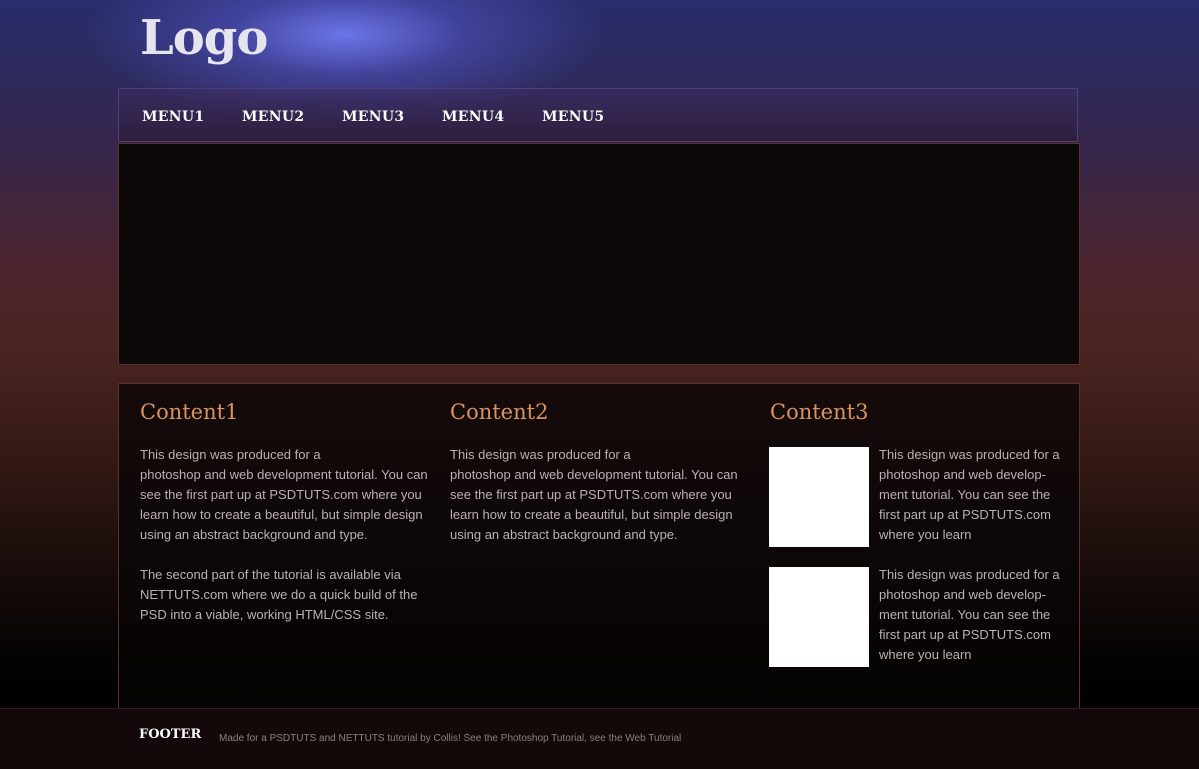 The width and height of the screenshot is (1199, 769). Describe the element at coordinates (473, 117) in the screenshot. I see `nav-item-menu4: MENU4` at that location.